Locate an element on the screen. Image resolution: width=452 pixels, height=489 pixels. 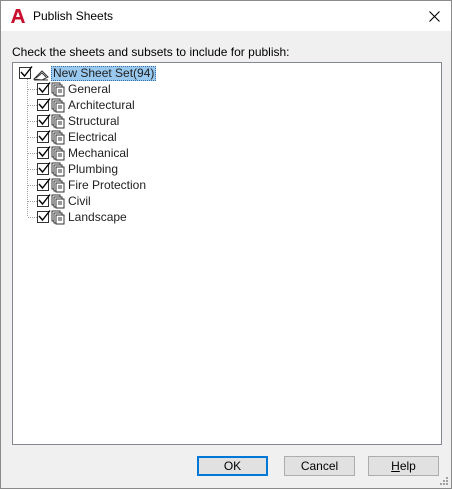
sheet-set-icon is located at coordinates (41, 75).